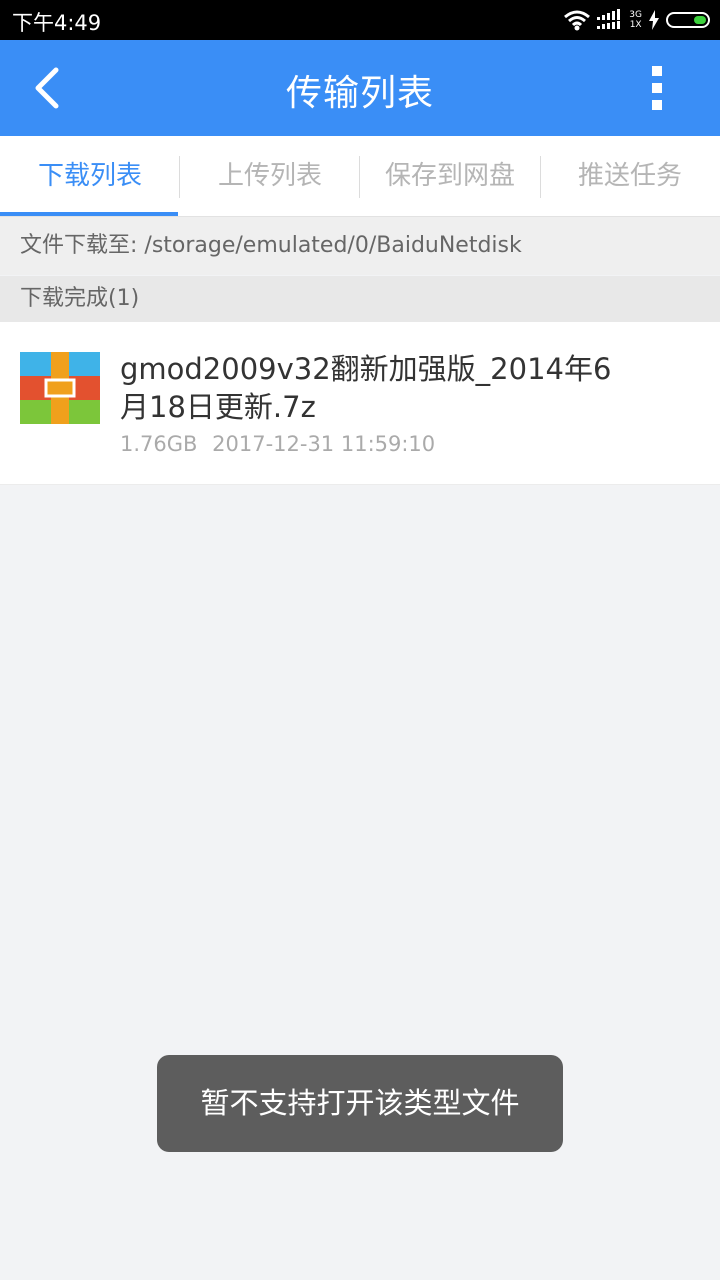  What do you see at coordinates (324, 444) in the screenshot?
I see `file-datetime: 2017-12-31 11:59:10` at bounding box center [324, 444].